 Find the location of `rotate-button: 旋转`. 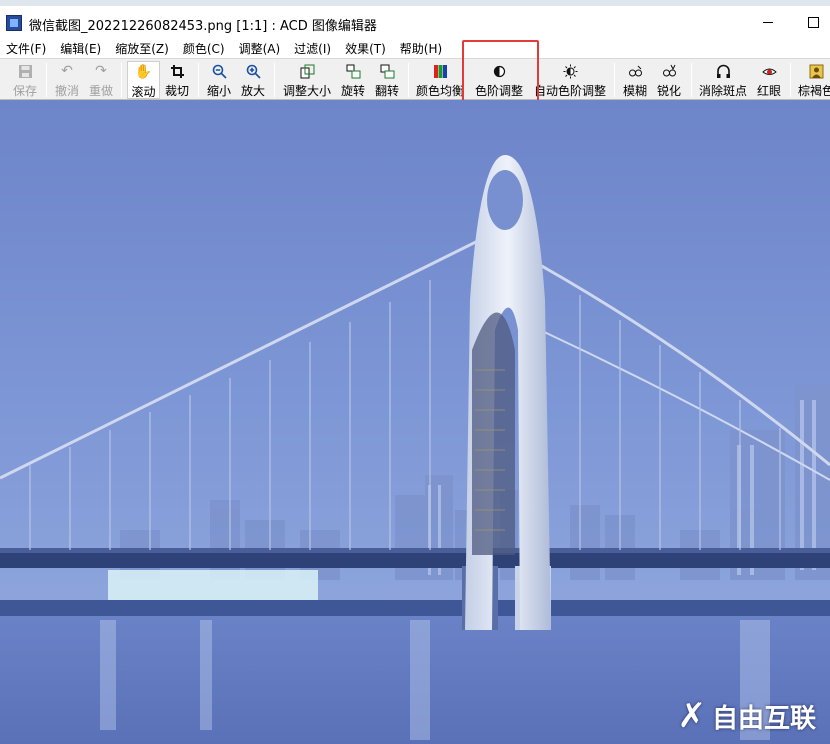

rotate-button: 旋转 is located at coordinates (353, 80).